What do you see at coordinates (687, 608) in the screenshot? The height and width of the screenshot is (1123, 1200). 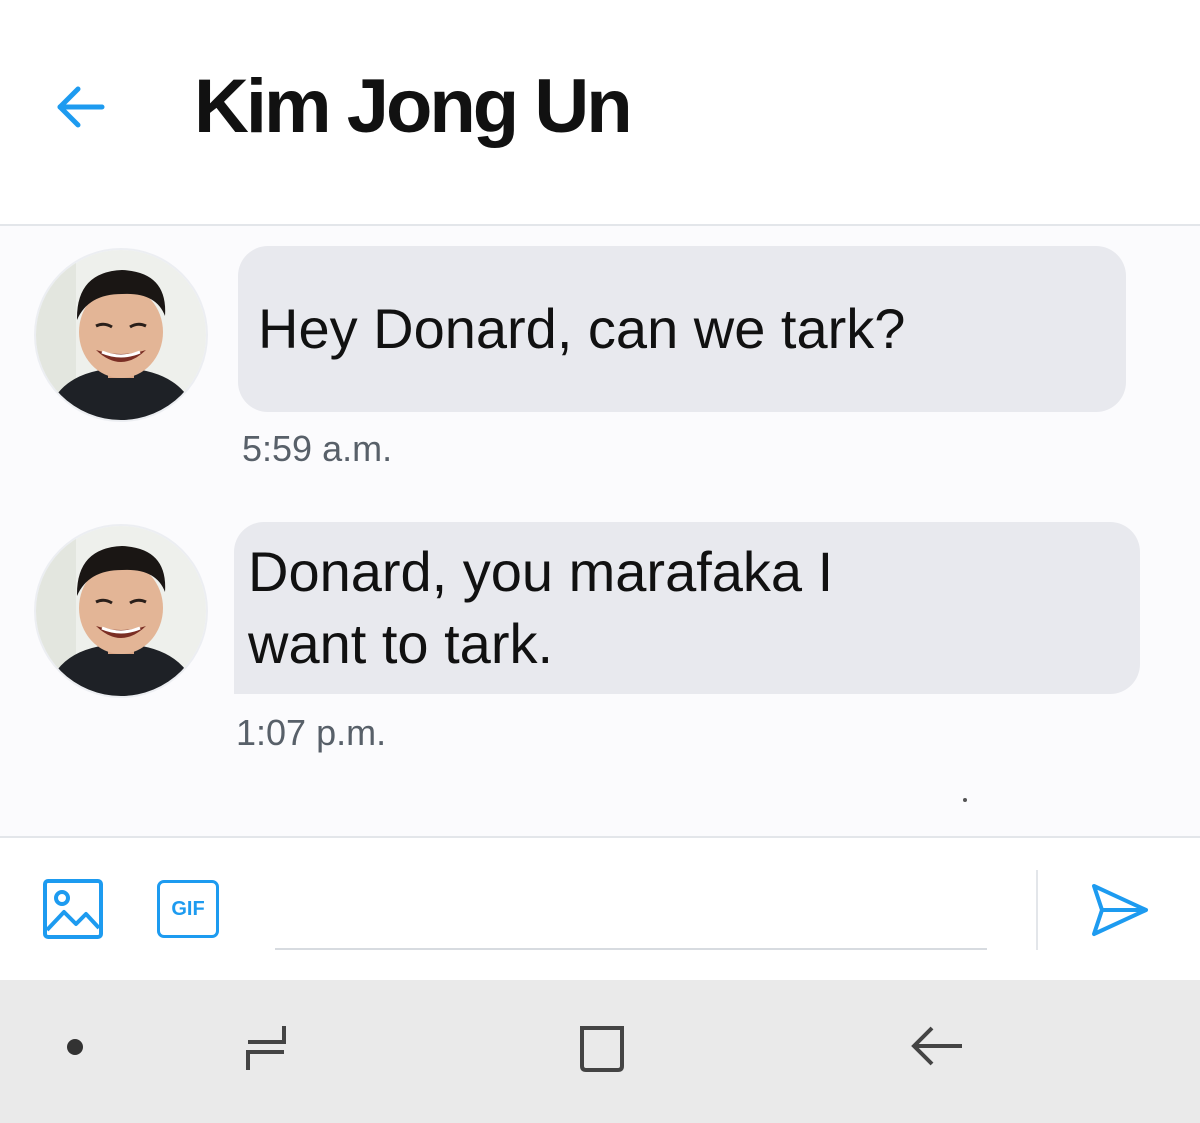 I see `message-bubble: Donard, you marafaka I want to tark.` at bounding box center [687, 608].